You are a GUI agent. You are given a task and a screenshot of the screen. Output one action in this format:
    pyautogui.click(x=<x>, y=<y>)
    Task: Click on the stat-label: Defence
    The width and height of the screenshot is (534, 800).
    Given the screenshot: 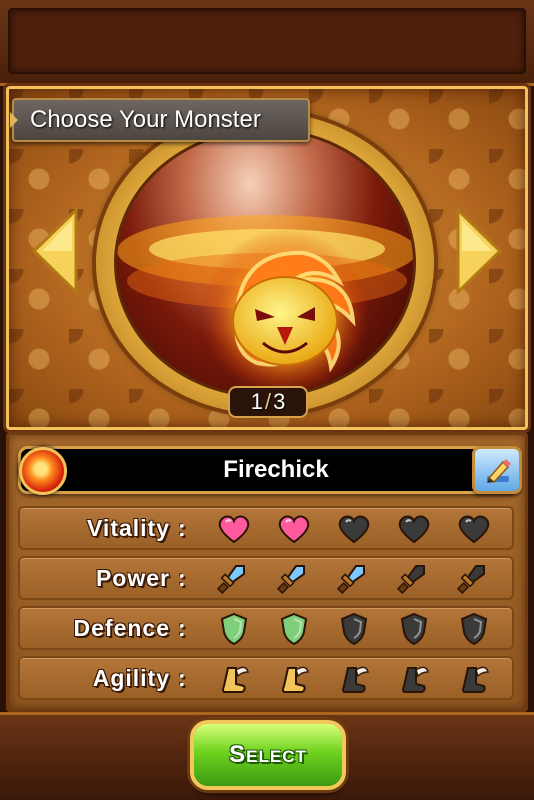 What is the action you would take?
    pyautogui.click(x=121, y=628)
    